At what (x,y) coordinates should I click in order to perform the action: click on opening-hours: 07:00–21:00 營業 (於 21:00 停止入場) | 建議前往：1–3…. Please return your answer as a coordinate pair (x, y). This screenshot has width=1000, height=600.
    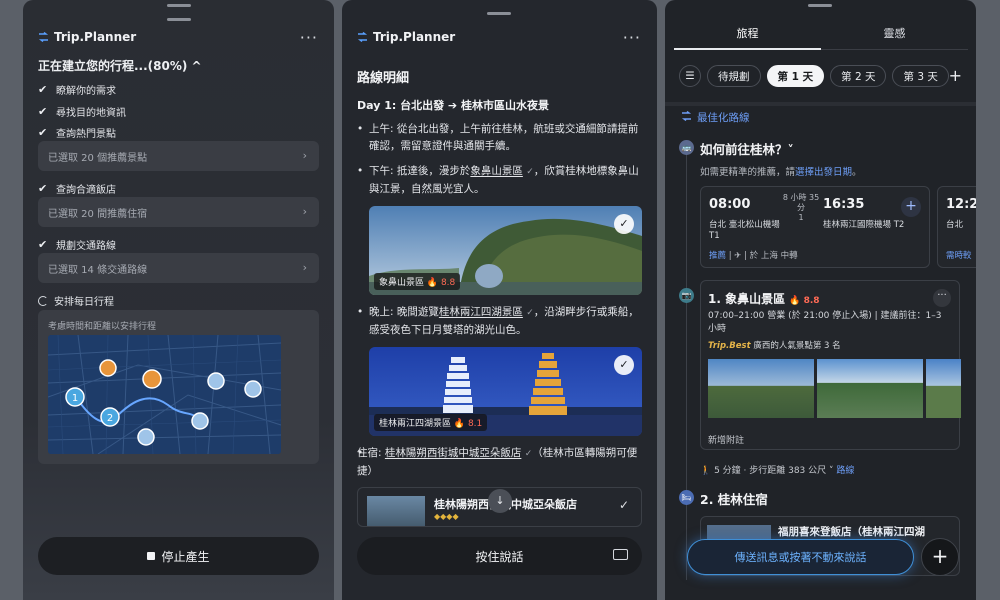
    Looking at the image, I should click on (825, 322).